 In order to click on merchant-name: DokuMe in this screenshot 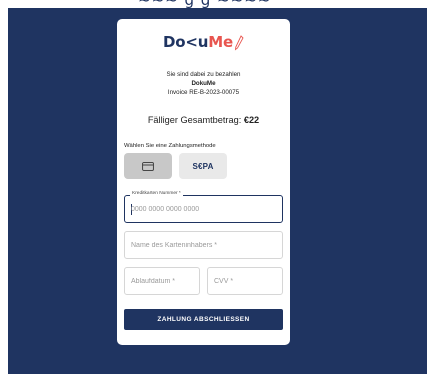, I will do `click(203, 83)`.